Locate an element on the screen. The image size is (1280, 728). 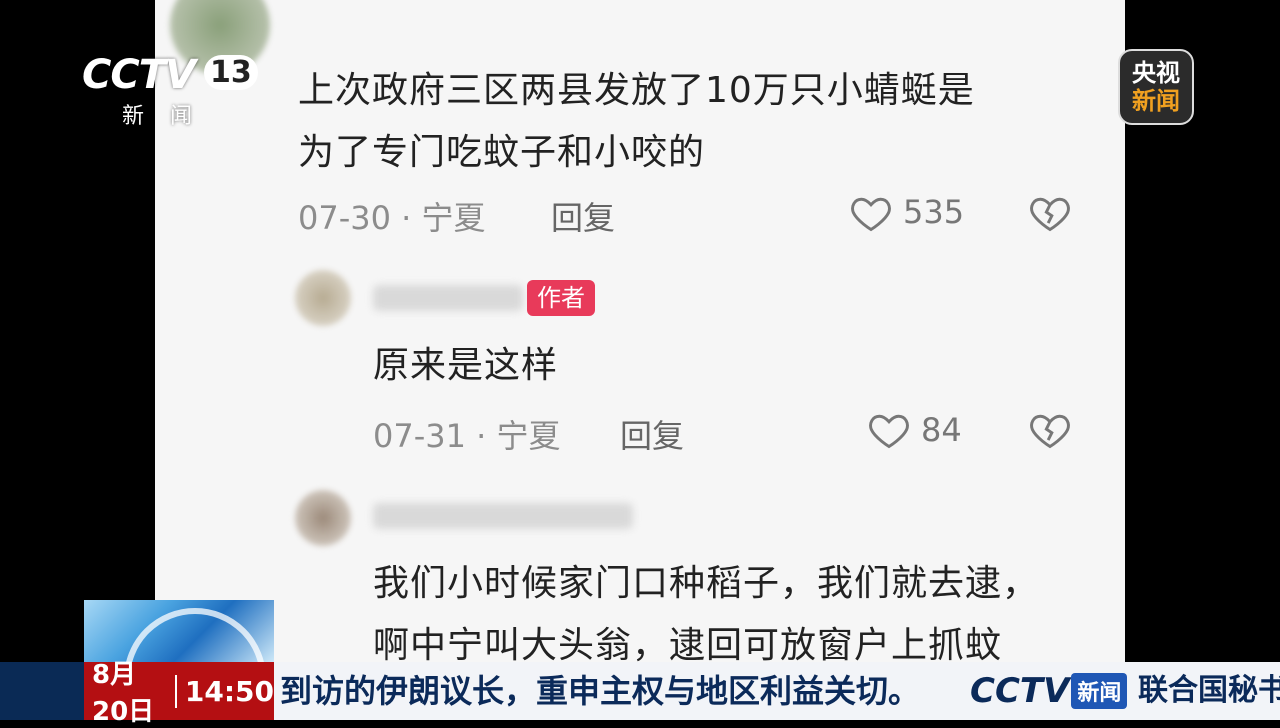
ticker-thumbnail is located at coordinates (179, 631).